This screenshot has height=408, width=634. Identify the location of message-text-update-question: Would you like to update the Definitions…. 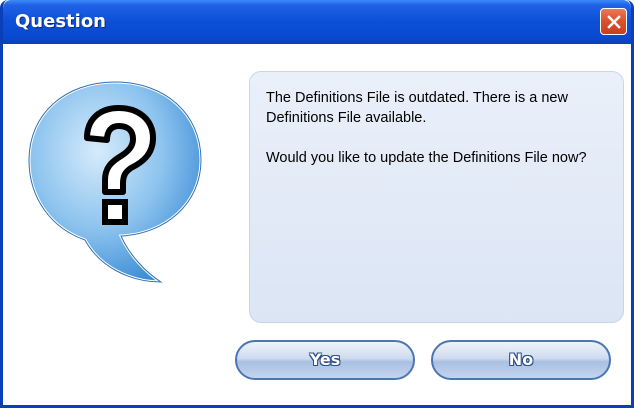
(426, 158).